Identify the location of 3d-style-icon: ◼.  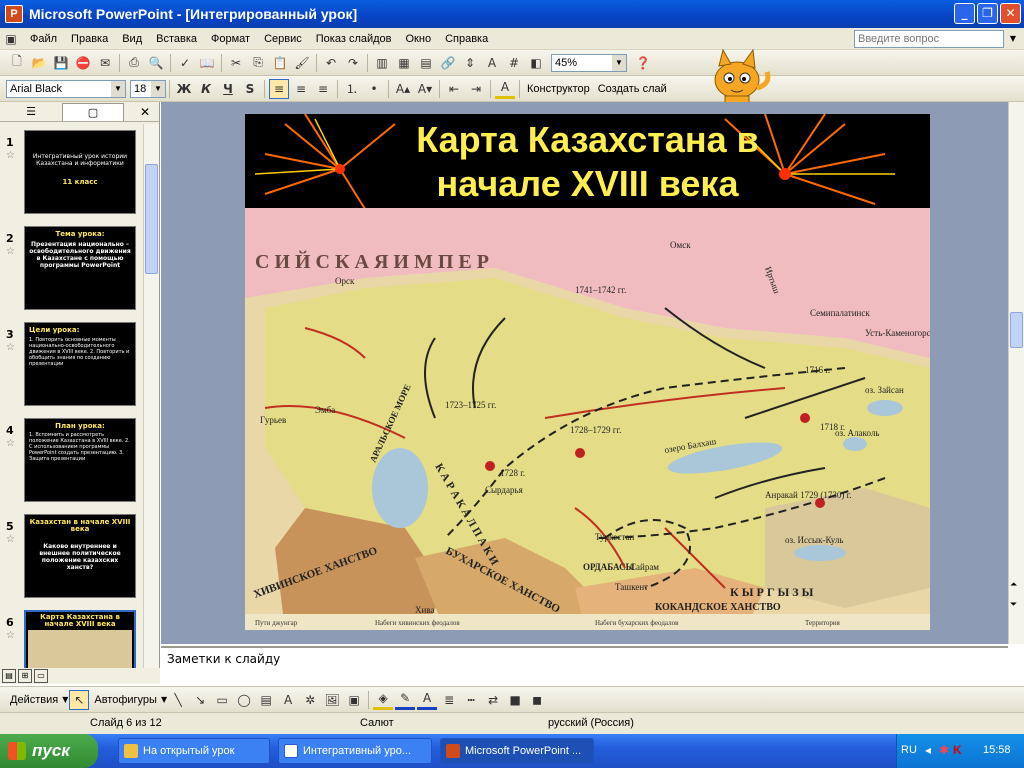
(537, 700).